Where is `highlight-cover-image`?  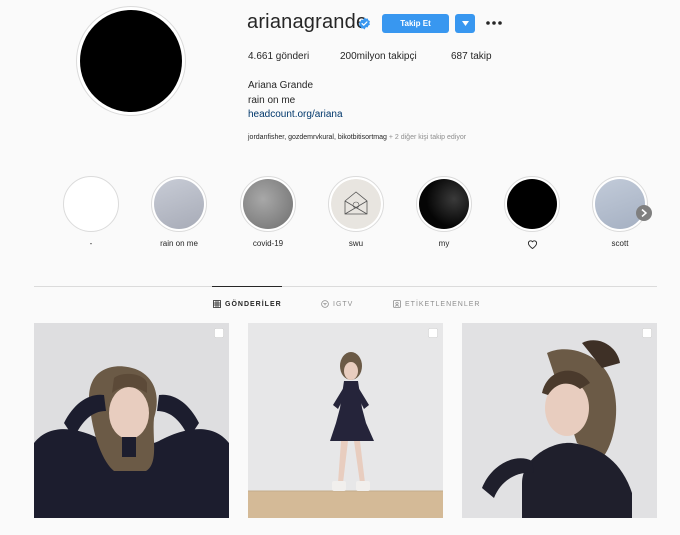
highlight-cover-image is located at coordinates (356, 204).